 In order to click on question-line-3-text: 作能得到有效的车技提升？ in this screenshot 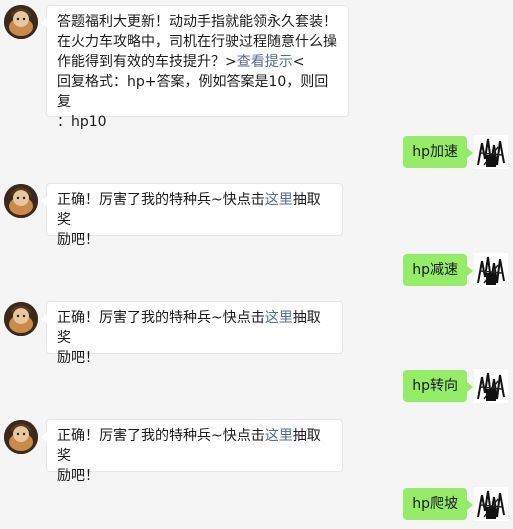, I will do `click(141, 62)`.